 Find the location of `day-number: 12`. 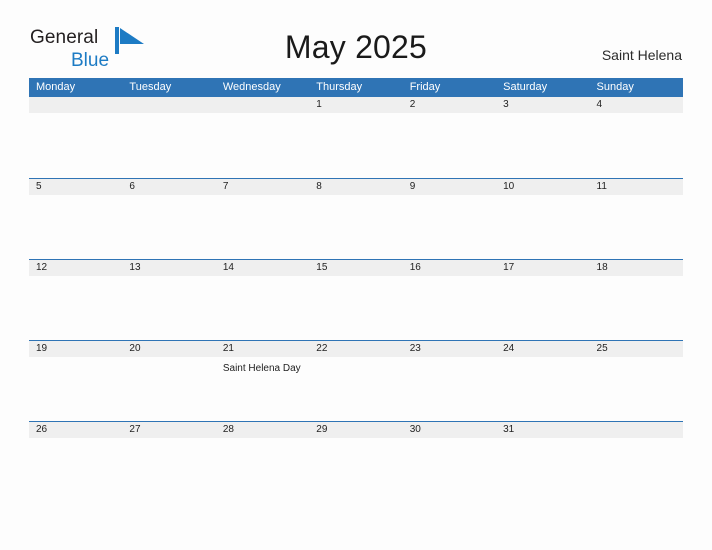

day-number: 12 is located at coordinates (75, 268).